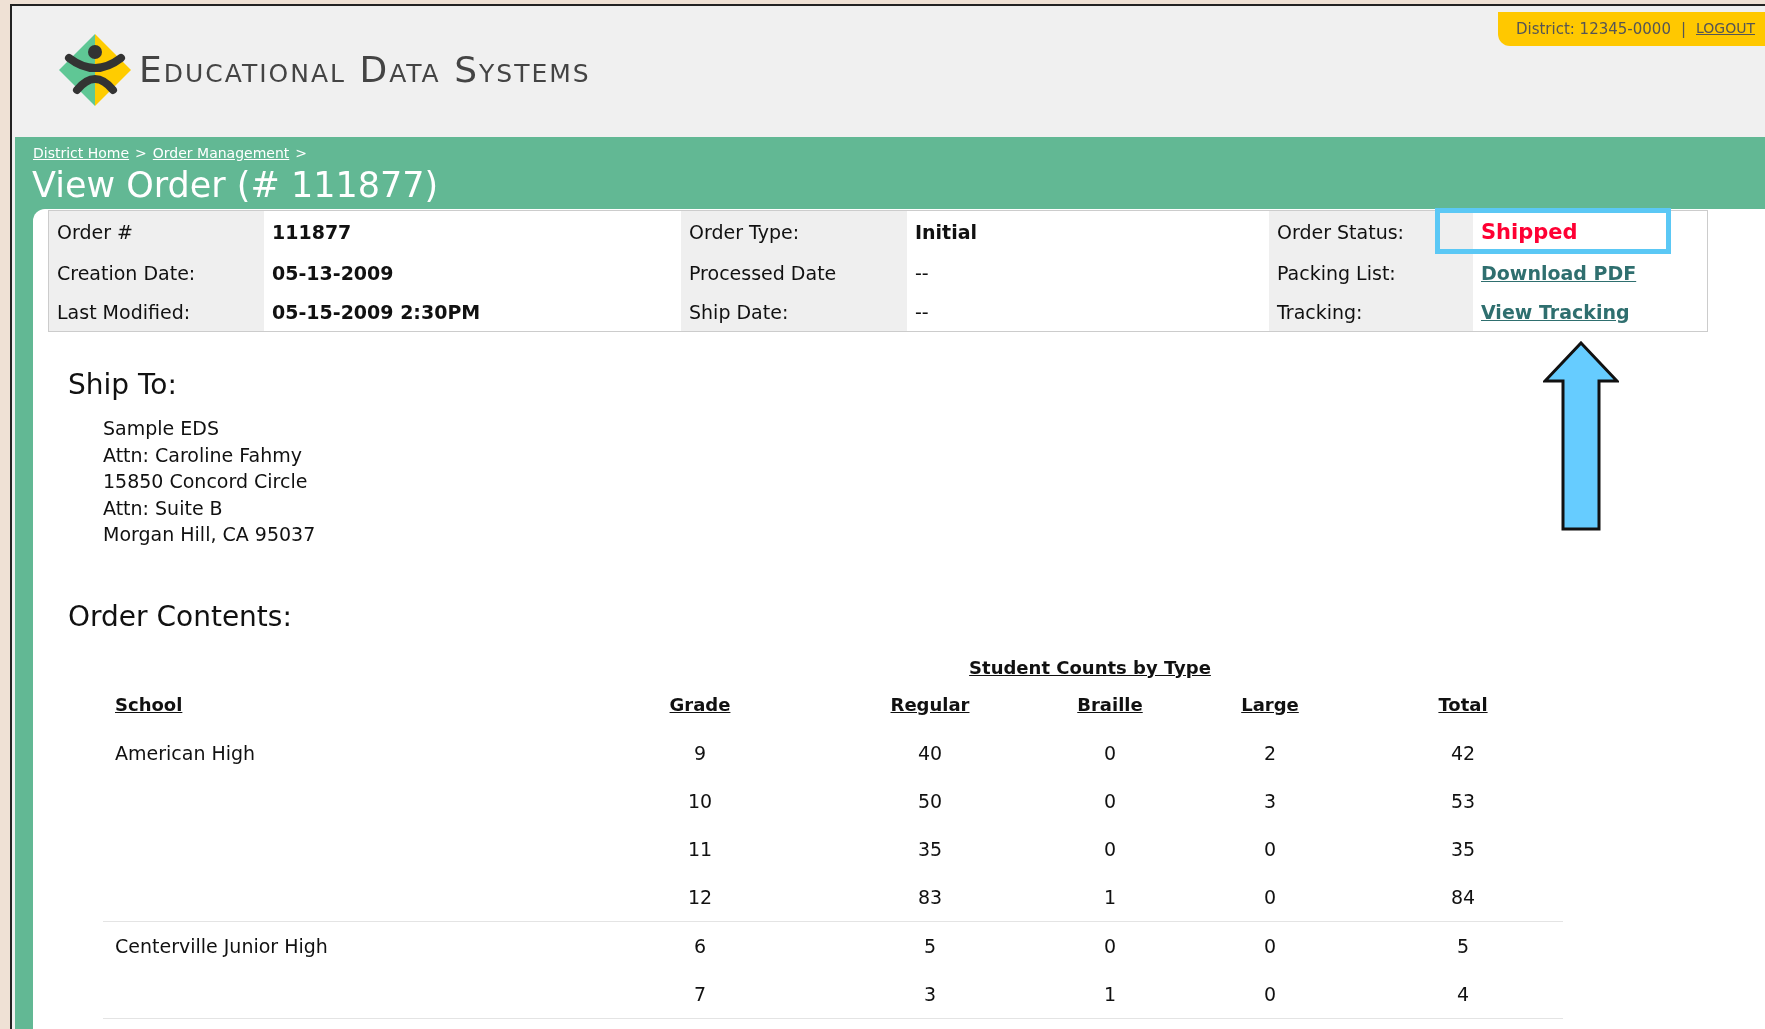  Describe the element at coordinates (700, 896) in the screenshot. I see `table-cell: 12` at that location.